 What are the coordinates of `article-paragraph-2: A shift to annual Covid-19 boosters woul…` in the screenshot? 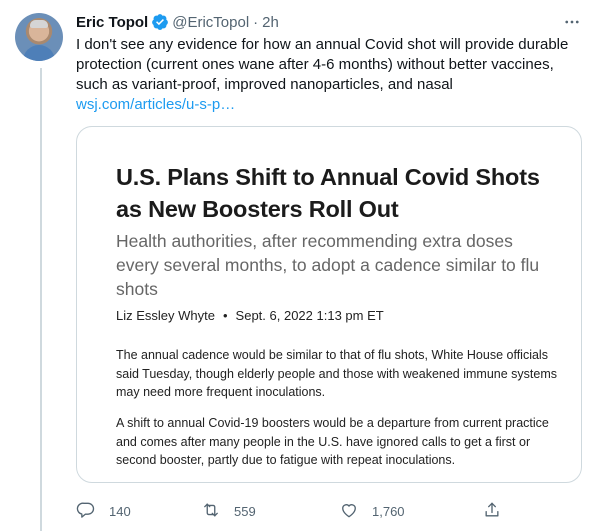 It's located at (332, 441).